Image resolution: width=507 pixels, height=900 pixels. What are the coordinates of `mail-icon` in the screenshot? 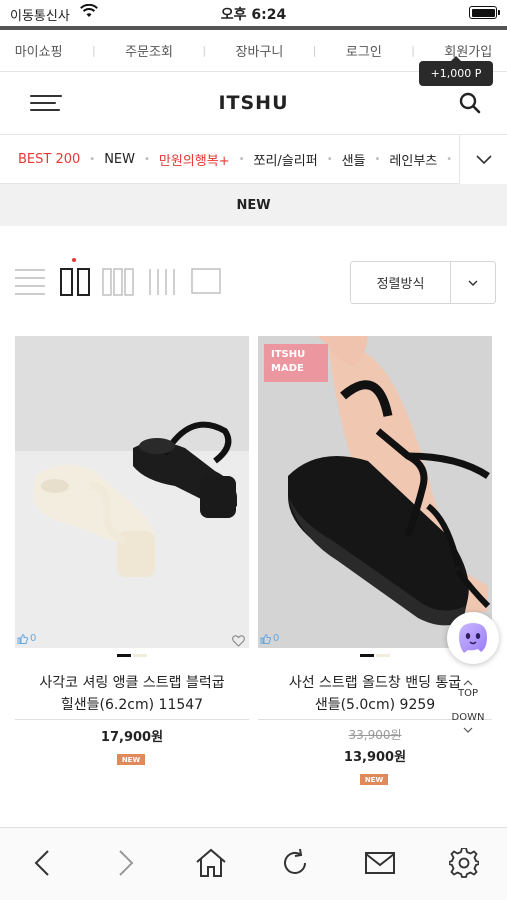 It's located at (380, 863).